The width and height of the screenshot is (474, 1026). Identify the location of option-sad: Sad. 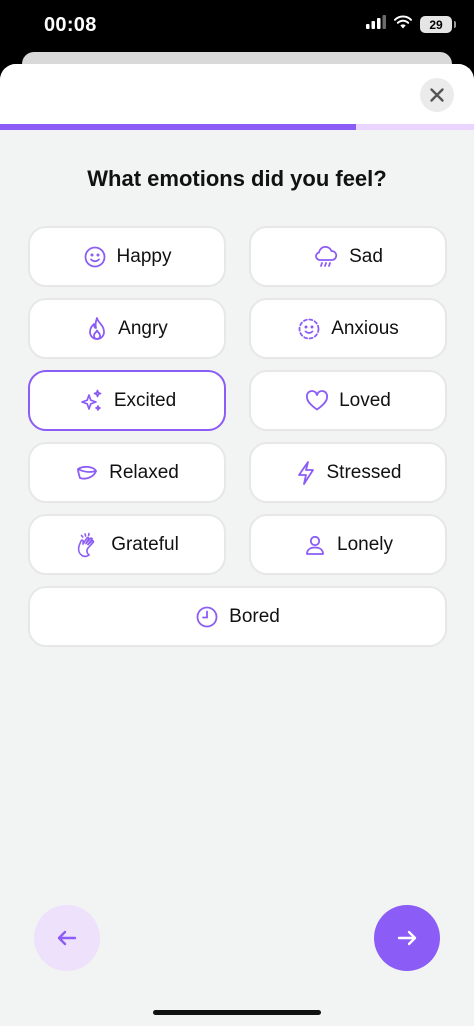
(348, 256).